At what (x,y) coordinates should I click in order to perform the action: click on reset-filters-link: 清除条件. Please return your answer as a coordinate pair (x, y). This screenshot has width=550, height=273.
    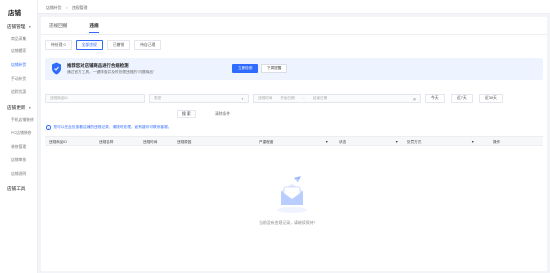
    Looking at the image, I should click on (222, 114).